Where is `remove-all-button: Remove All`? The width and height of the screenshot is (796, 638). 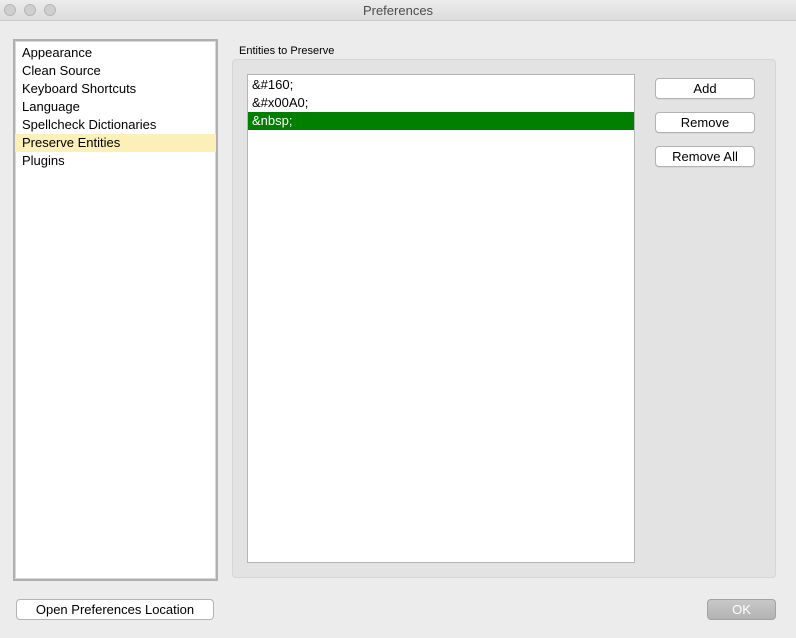 remove-all-button: Remove All is located at coordinates (705, 156).